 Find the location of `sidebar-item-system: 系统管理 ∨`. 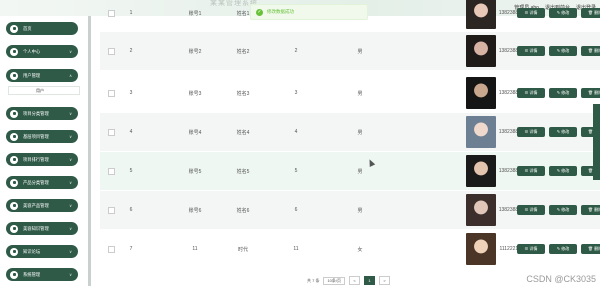

sidebar-item-system: 系统管理 ∨ is located at coordinates (42, 274).